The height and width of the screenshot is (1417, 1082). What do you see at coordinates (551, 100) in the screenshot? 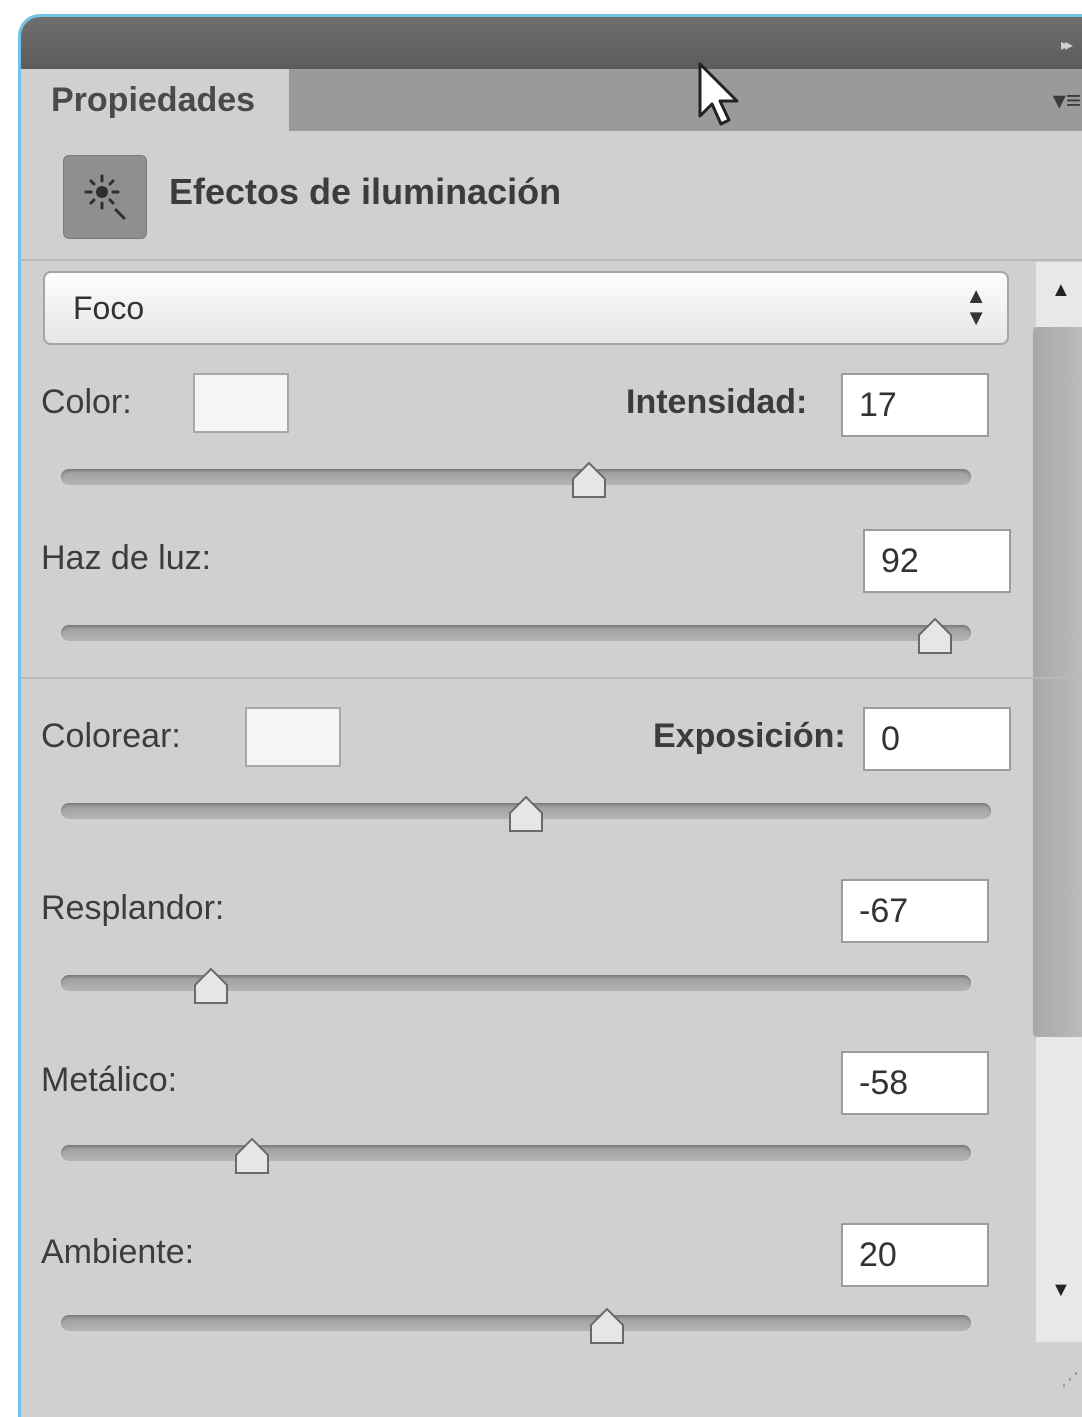
I see `tab-row: Propiedades ▾≡` at bounding box center [551, 100].